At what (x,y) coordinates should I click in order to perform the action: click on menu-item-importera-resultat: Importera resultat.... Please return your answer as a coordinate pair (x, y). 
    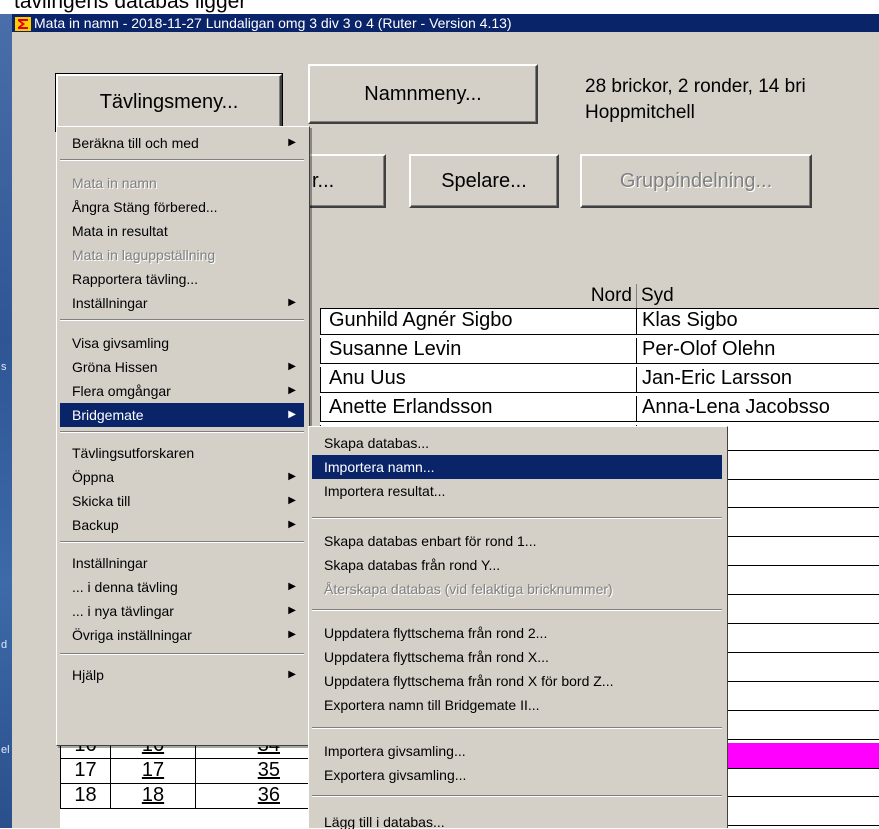
    Looking at the image, I should click on (517, 491).